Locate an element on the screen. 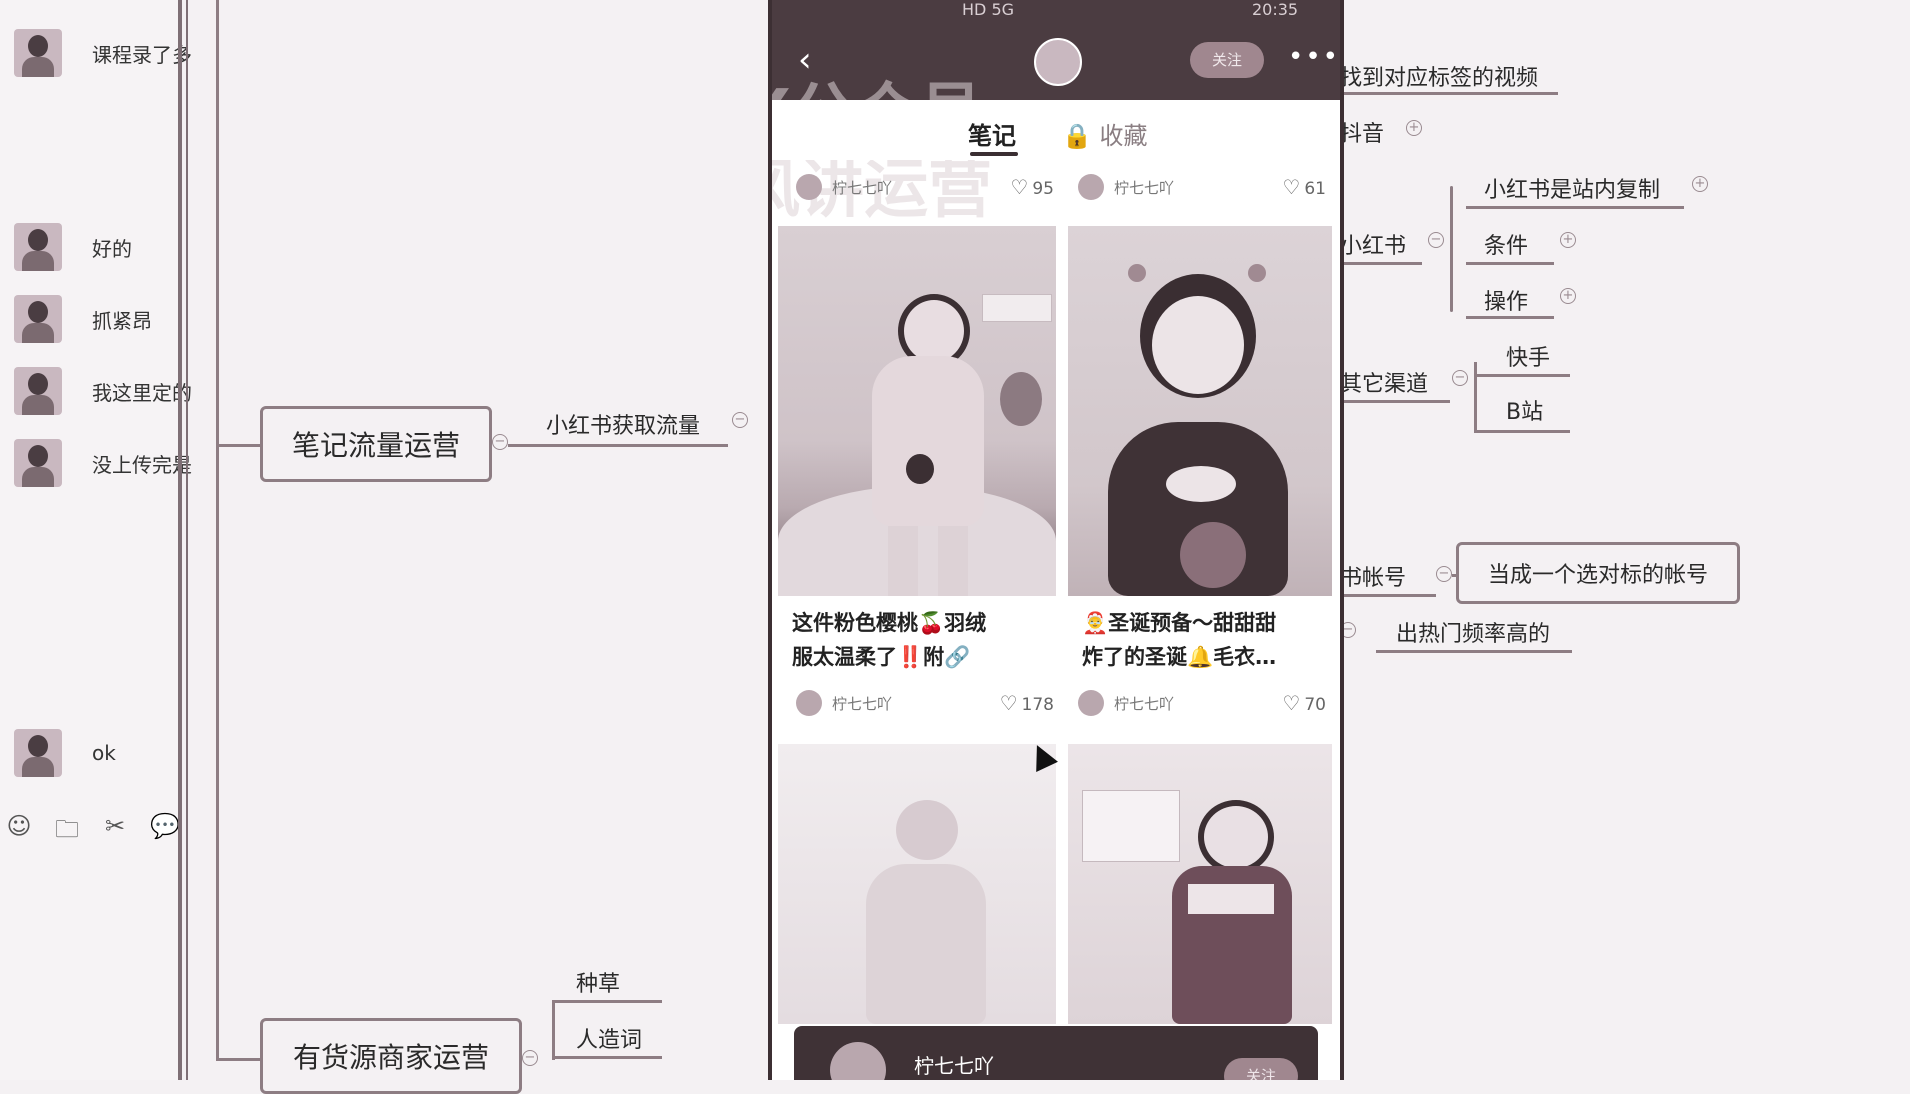 The image size is (1910, 1094). mindmap-node-note-traffic: 笔记流量运营 is located at coordinates (376, 444).